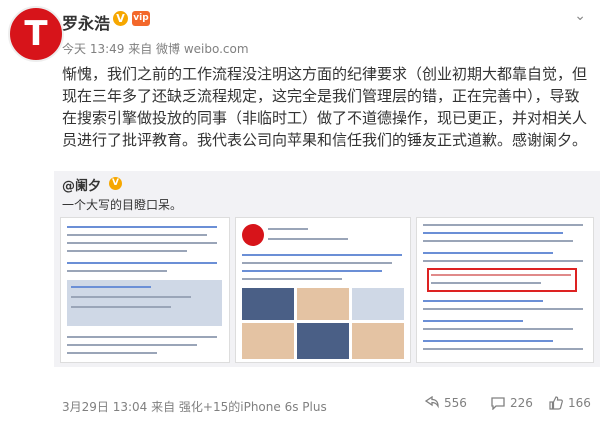 This screenshot has height=428, width=600. I want to click on vip-icon: vip, so click(141, 18).